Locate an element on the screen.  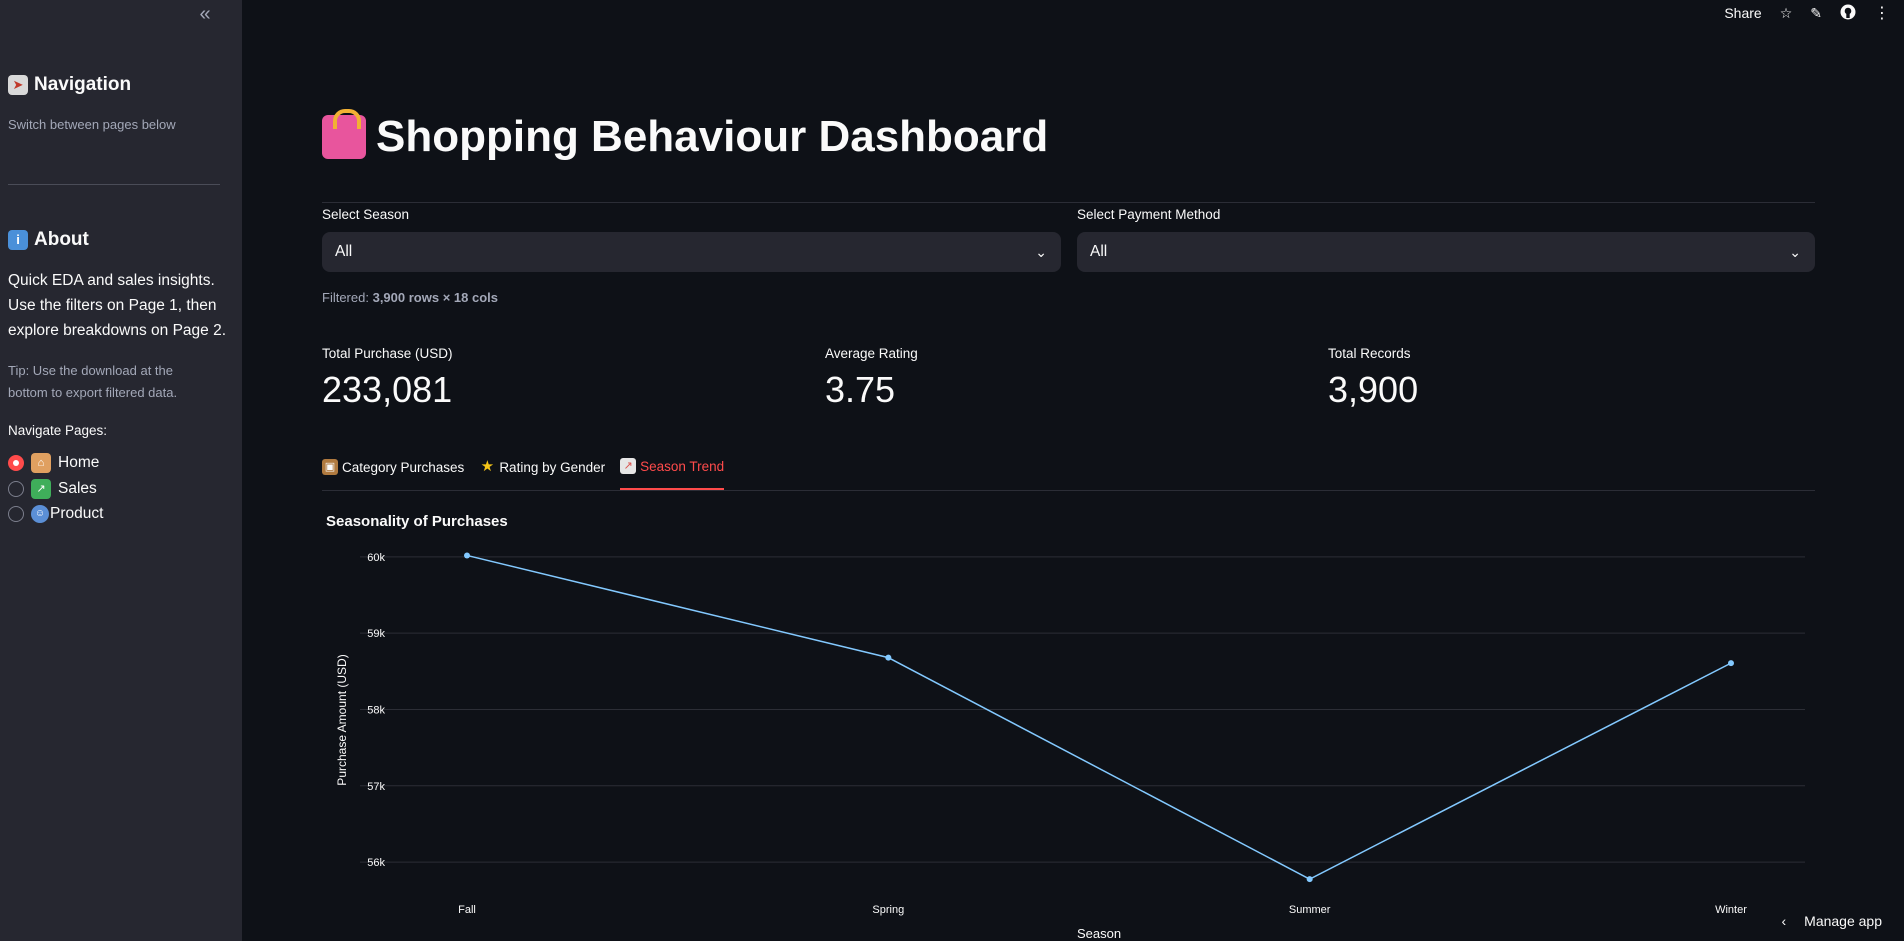
manage-app-button: ‹ Manage app is located at coordinates (1831, 921).